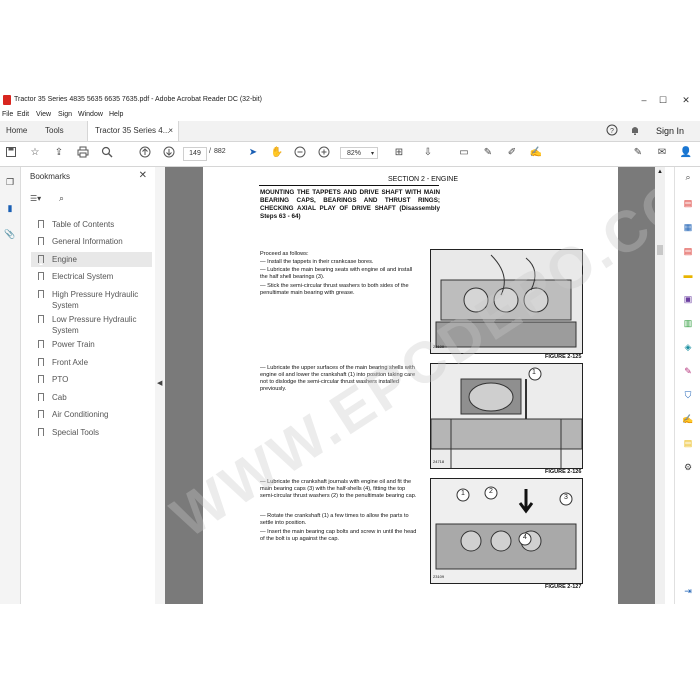  I want to click on send-signature-icon: ✍, so click(688, 419).